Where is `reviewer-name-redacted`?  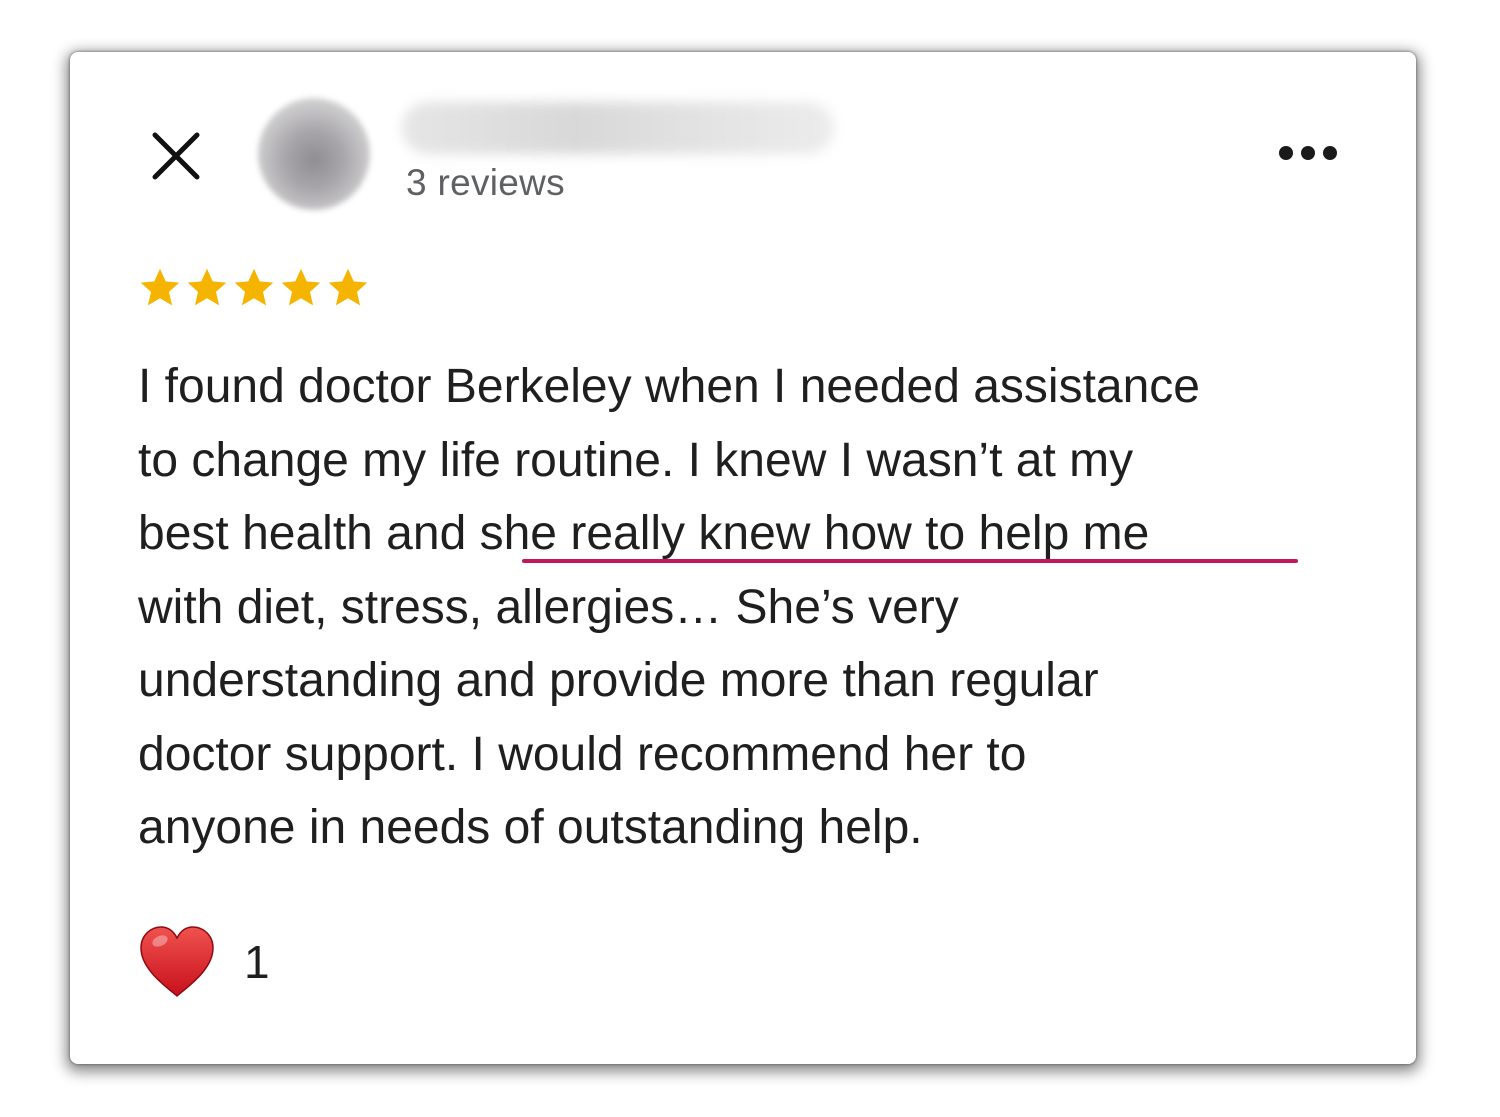 reviewer-name-redacted is located at coordinates (618, 128).